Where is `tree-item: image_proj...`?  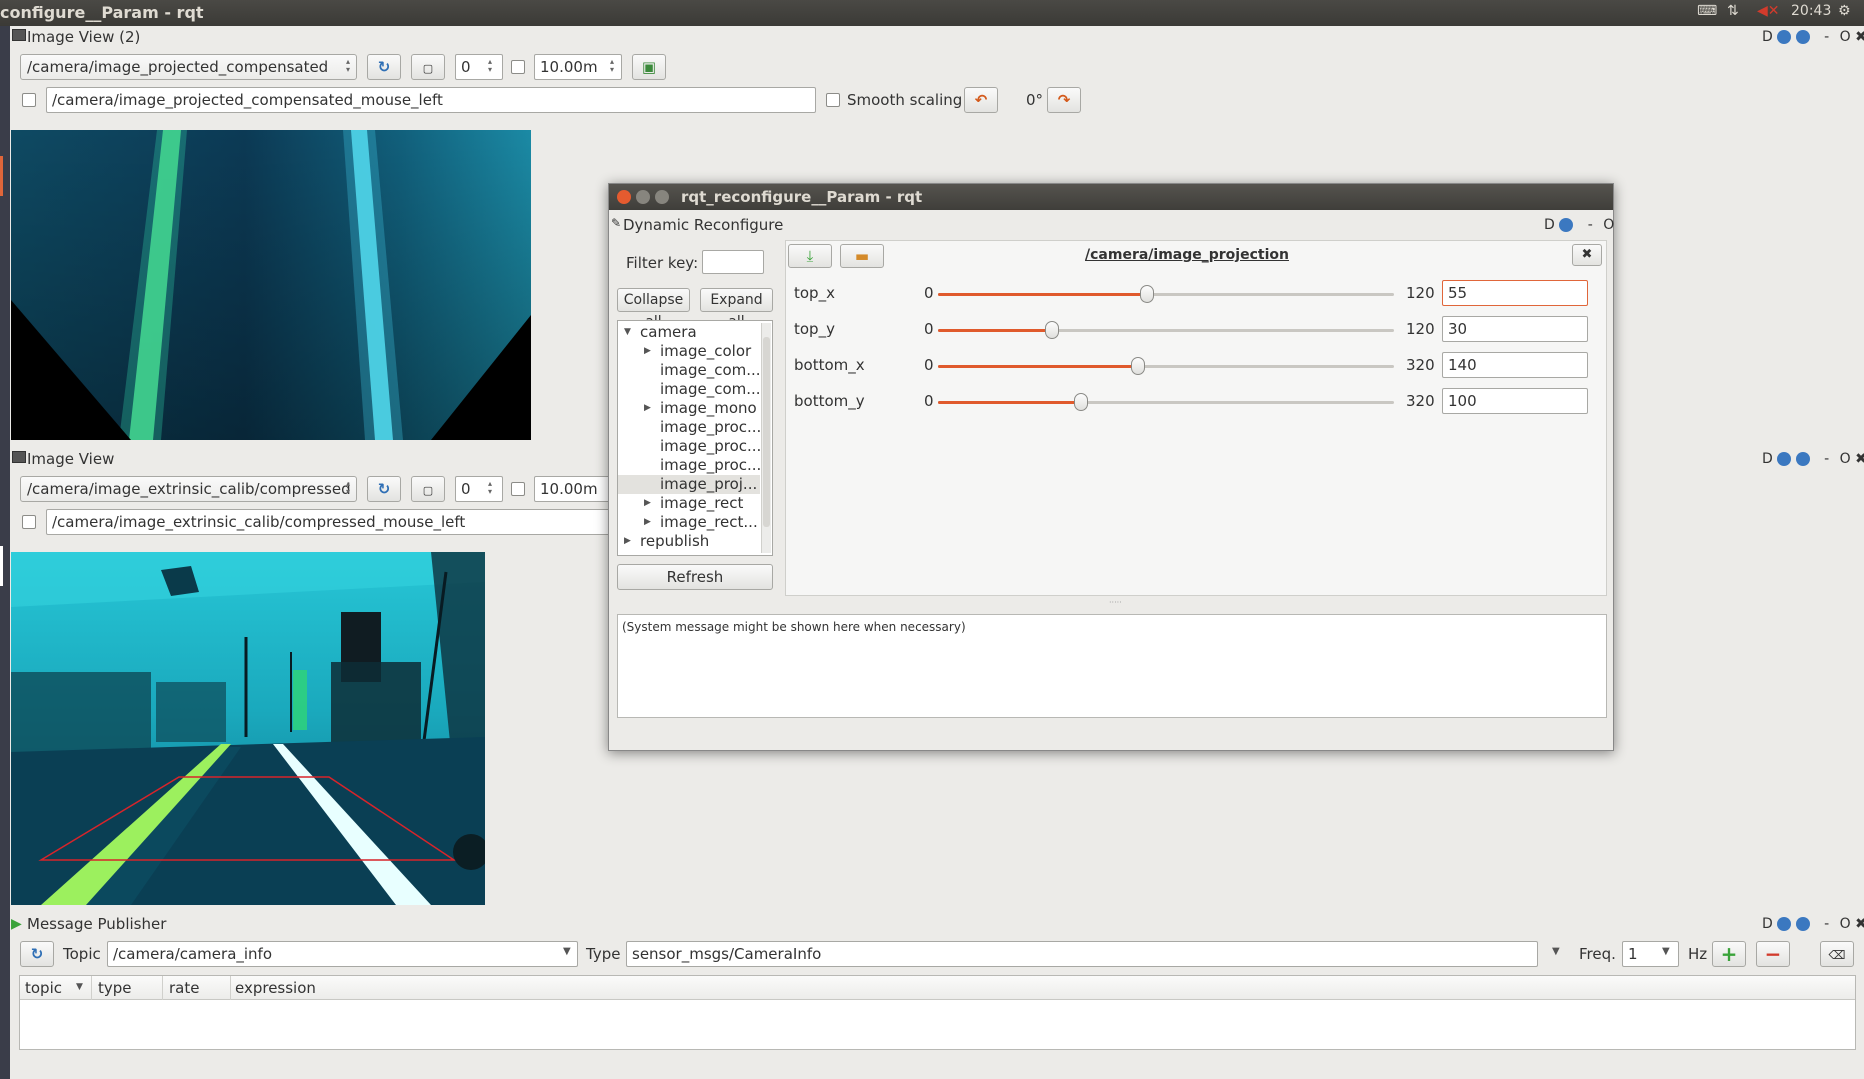
tree-item: image_proj... is located at coordinates (689, 484).